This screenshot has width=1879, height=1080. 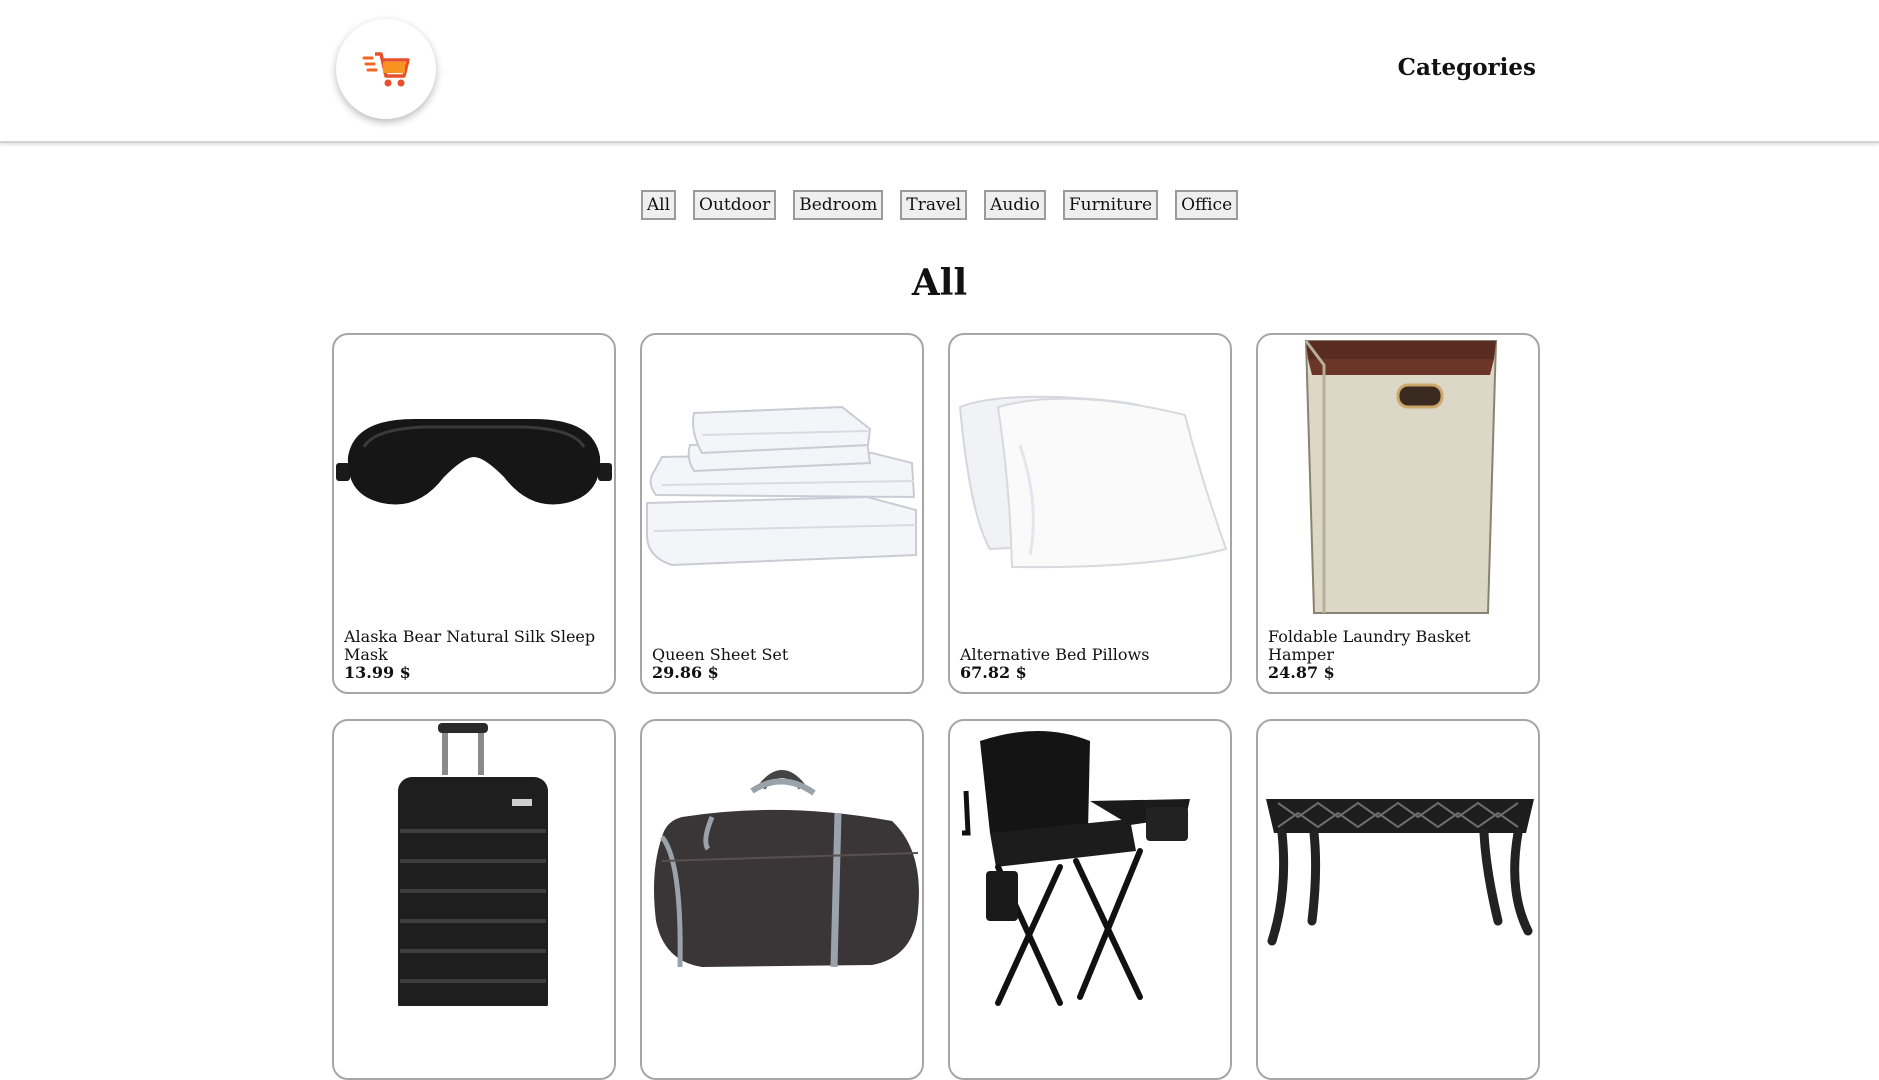 I want to click on product-image-bed-pillows, so click(x=1090, y=477).